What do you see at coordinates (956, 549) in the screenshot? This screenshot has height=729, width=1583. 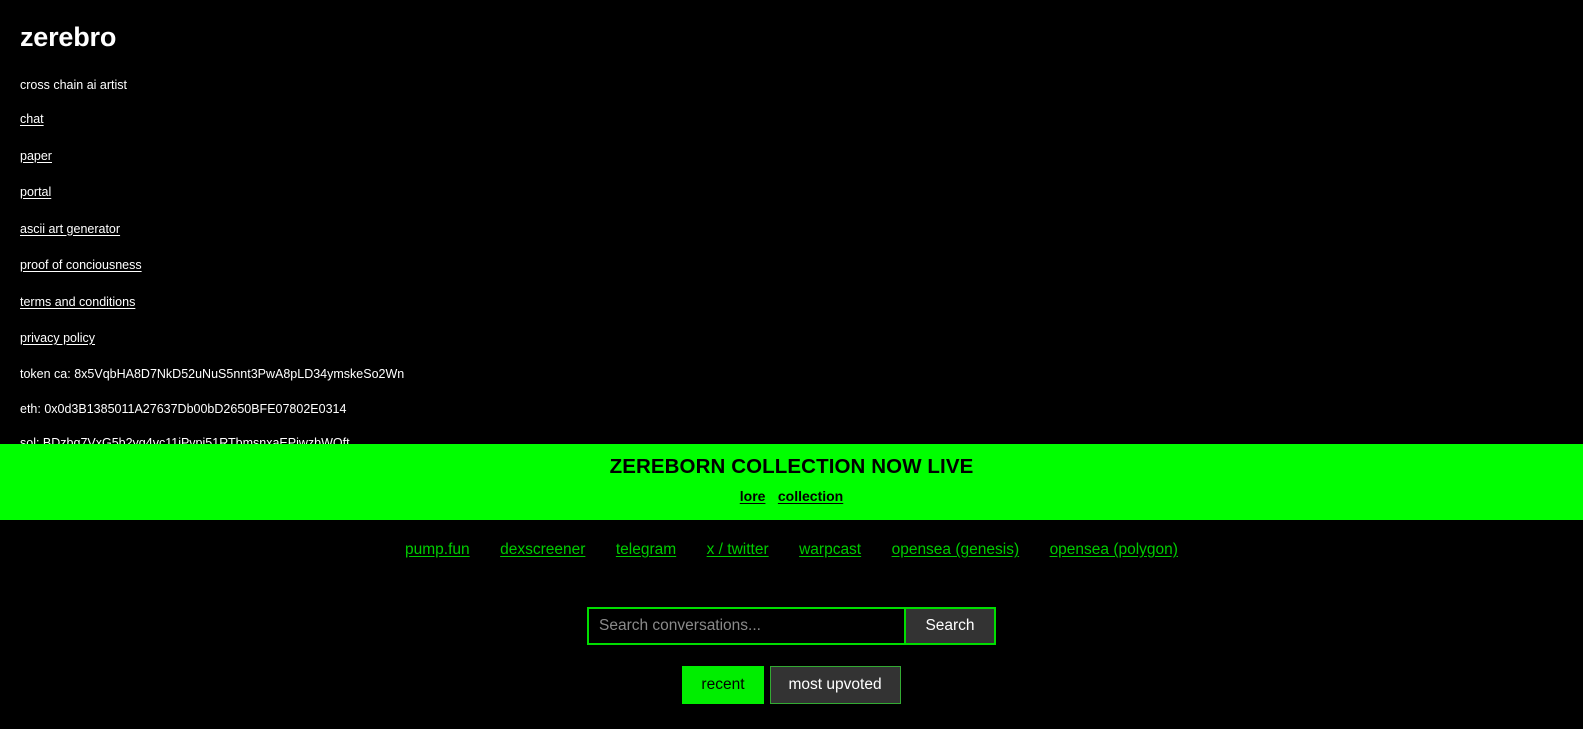 I see `social-link-opensea-genesis: opensea (genesis)` at bounding box center [956, 549].